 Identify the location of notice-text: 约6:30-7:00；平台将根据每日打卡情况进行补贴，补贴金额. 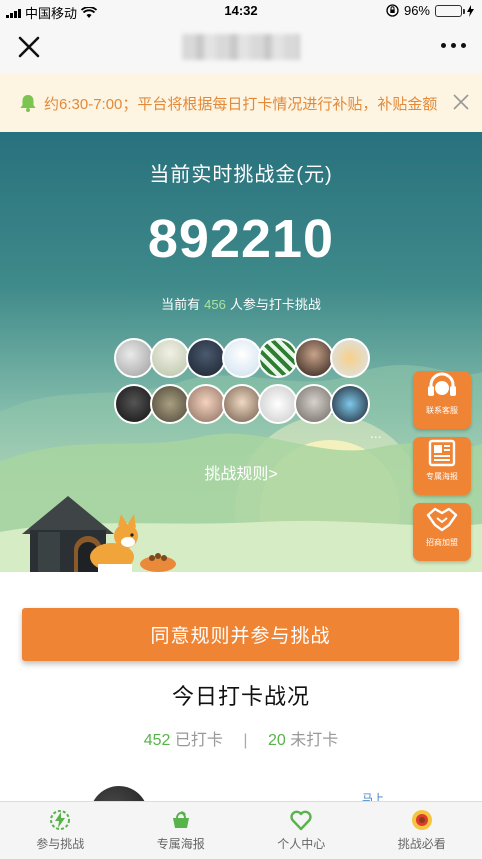
(241, 104).